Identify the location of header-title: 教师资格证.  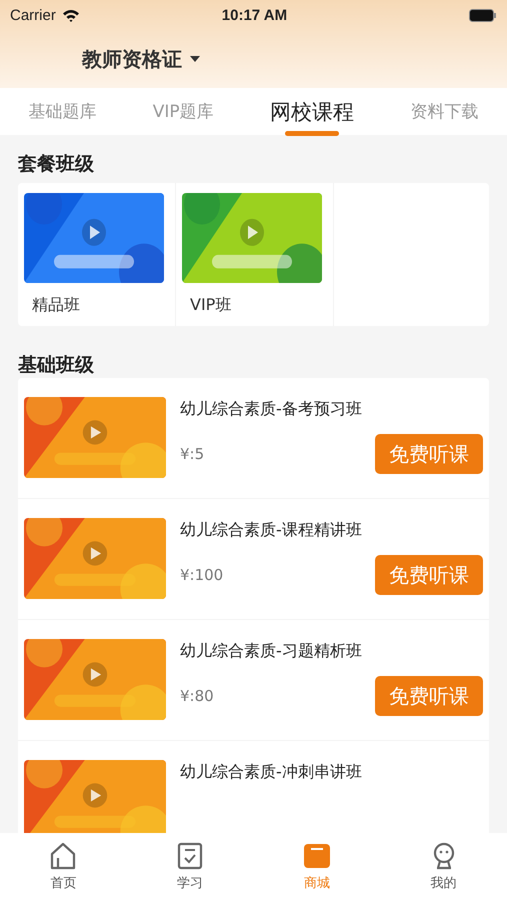
(132, 59).